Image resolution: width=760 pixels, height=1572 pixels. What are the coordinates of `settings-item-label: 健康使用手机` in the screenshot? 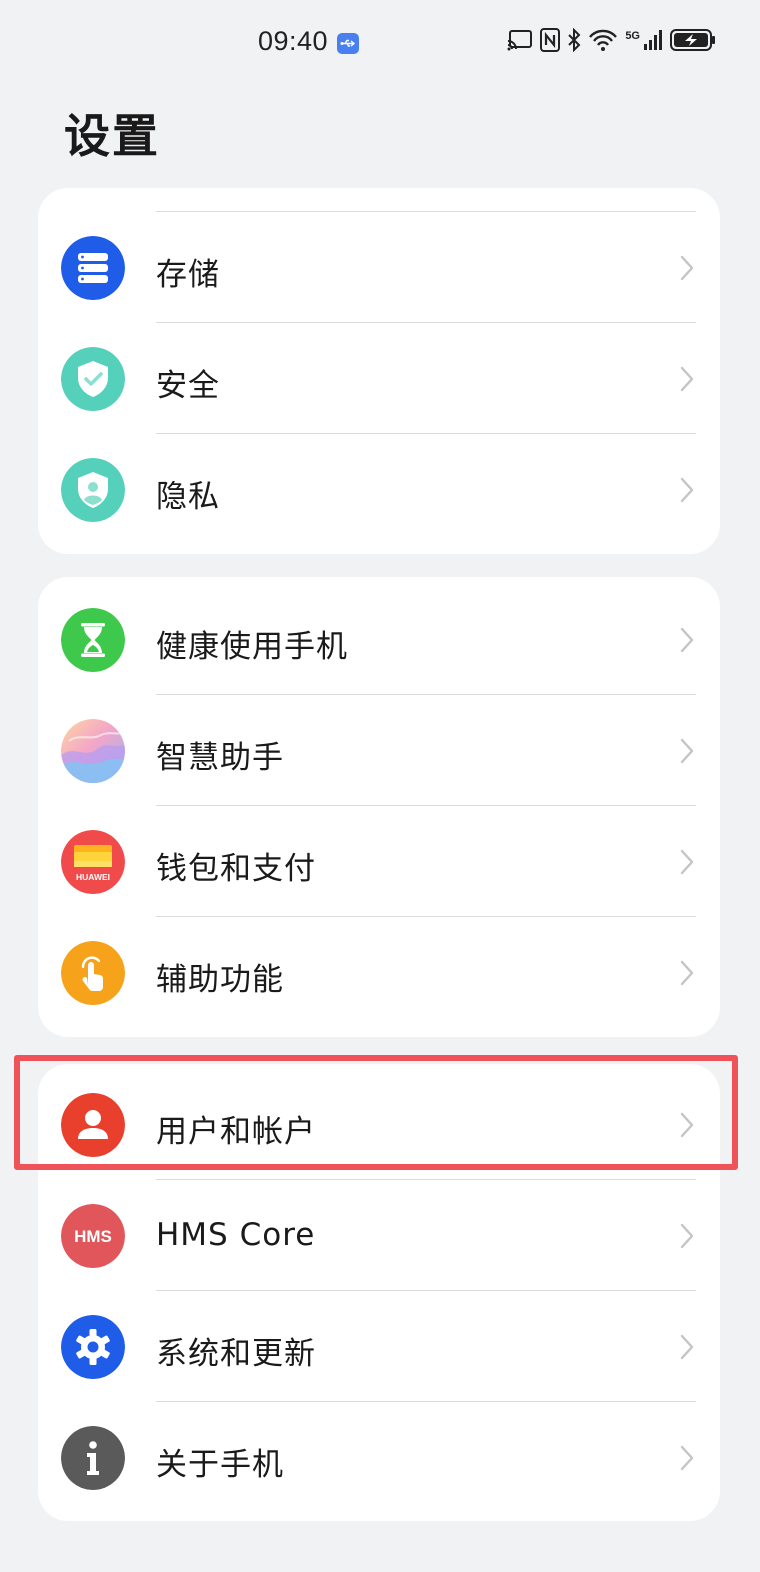 It's located at (252, 647).